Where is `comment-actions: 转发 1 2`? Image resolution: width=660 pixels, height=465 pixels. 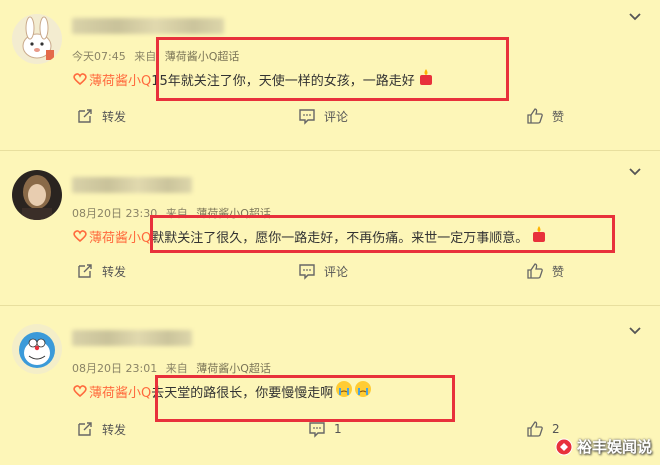
comment-actions: 转发 1 2 is located at coordinates (332, 430).